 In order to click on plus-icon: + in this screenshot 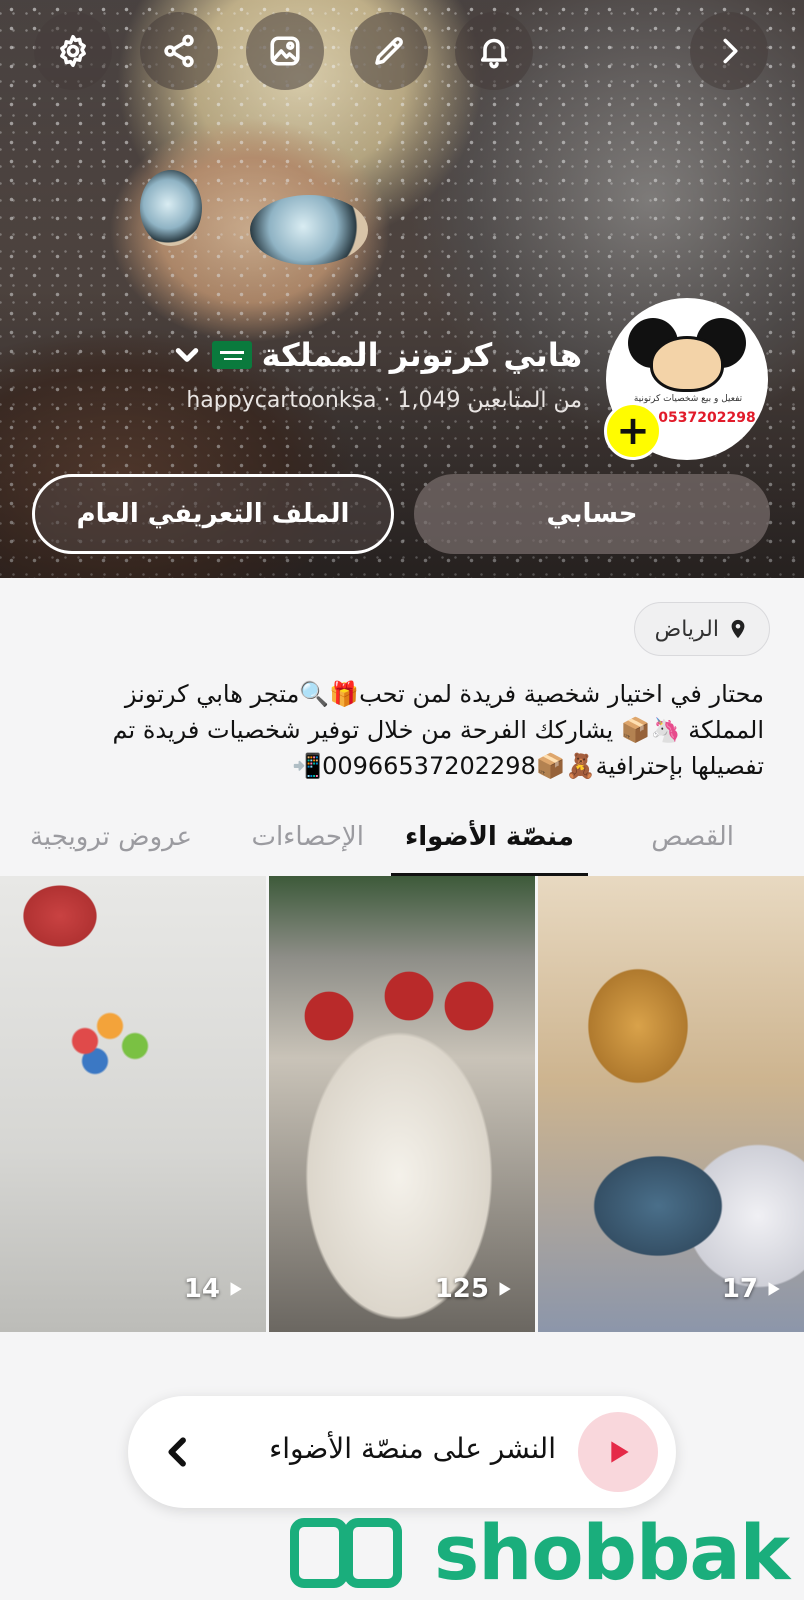, I will do `click(633, 431)`.